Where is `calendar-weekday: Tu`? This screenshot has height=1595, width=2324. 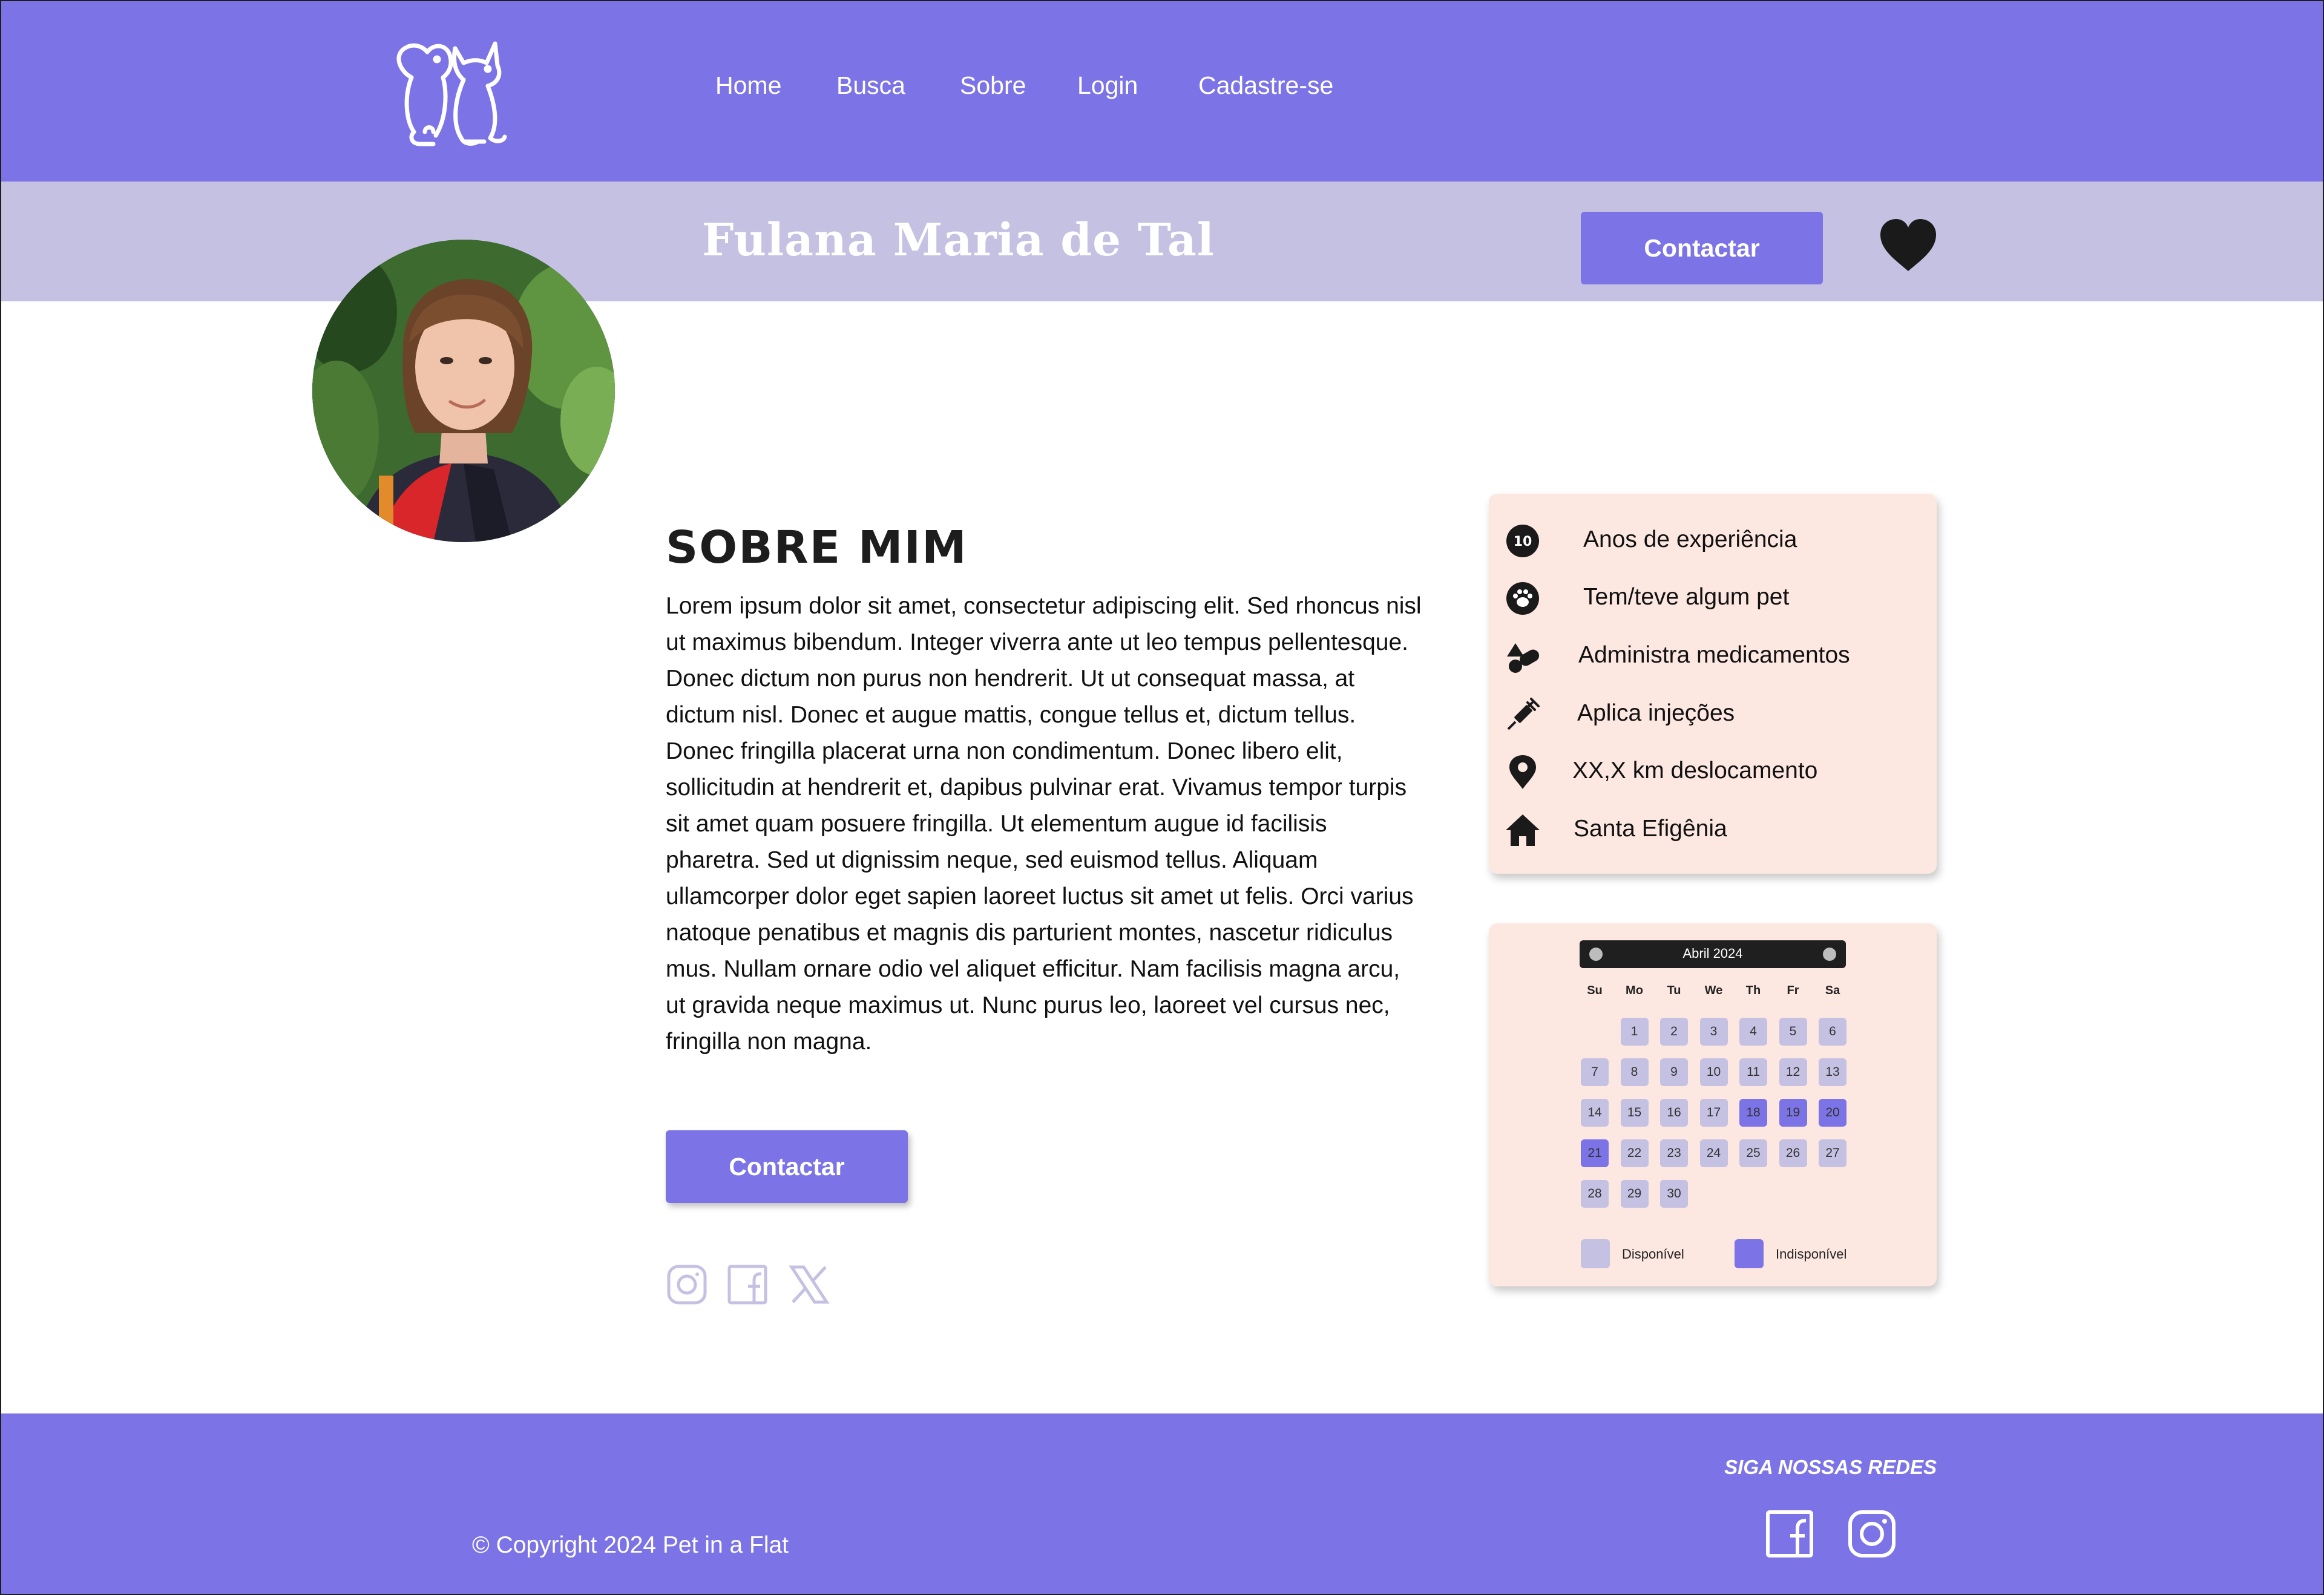 calendar-weekday: Tu is located at coordinates (1674, 991).